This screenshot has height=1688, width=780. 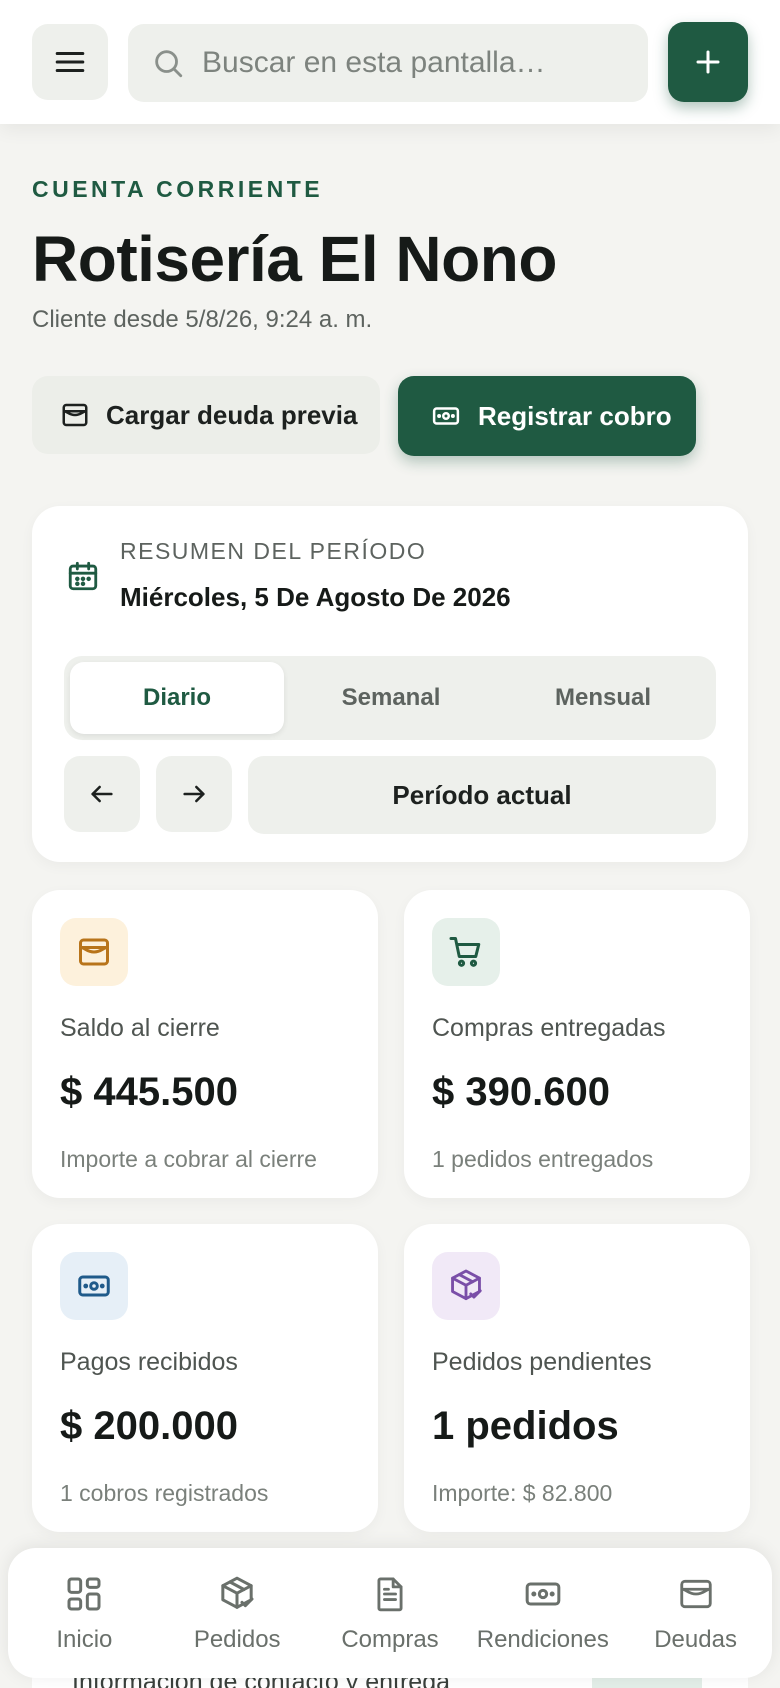 What do you see at coordinates (164, 1493) in the screenshot?
I see `stat-note: 1 cobros registrados` at bounding box center [164, 1493].